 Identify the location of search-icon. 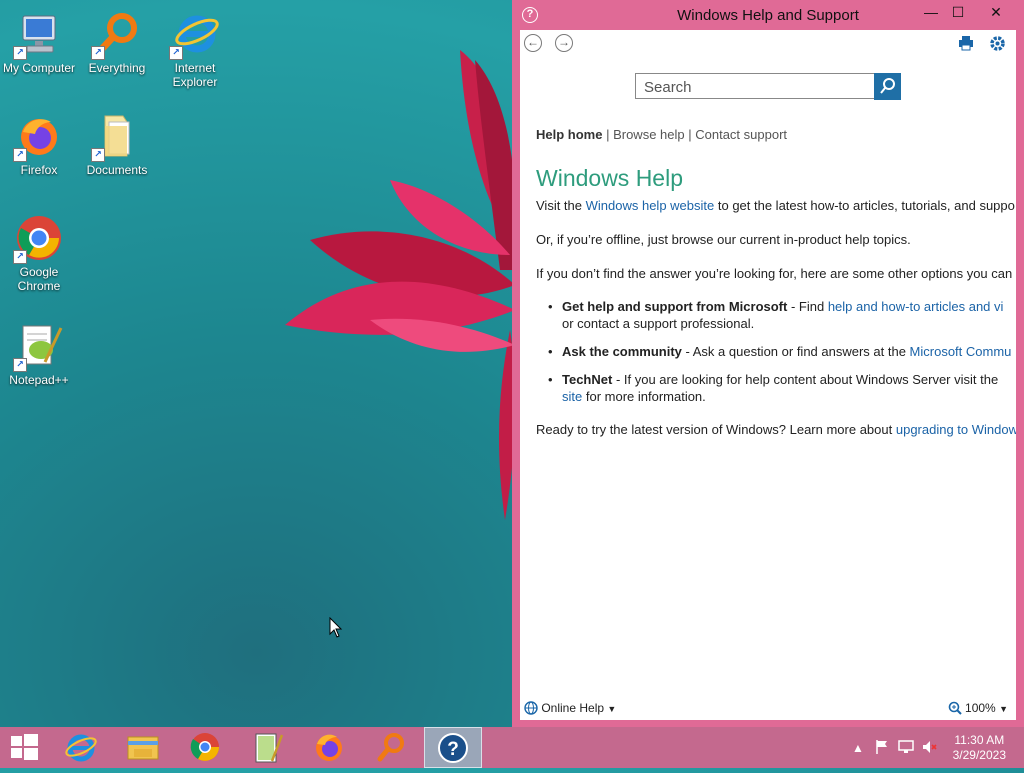
(887, 86).